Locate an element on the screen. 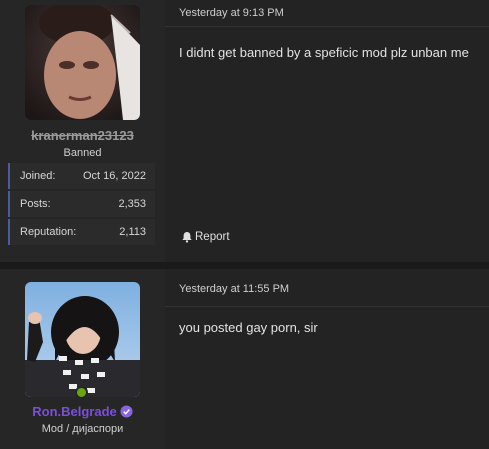  stat-reputation: Reputation: 2,113 is located at coordinates (81, 232).